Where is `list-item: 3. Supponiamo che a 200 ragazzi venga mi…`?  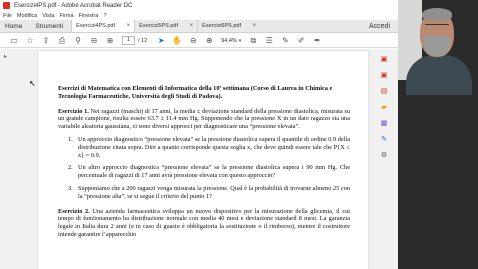
list-item: 3. Supponiamo che a 200 ragazzi venga mi… is located at coordinates (209, 193).